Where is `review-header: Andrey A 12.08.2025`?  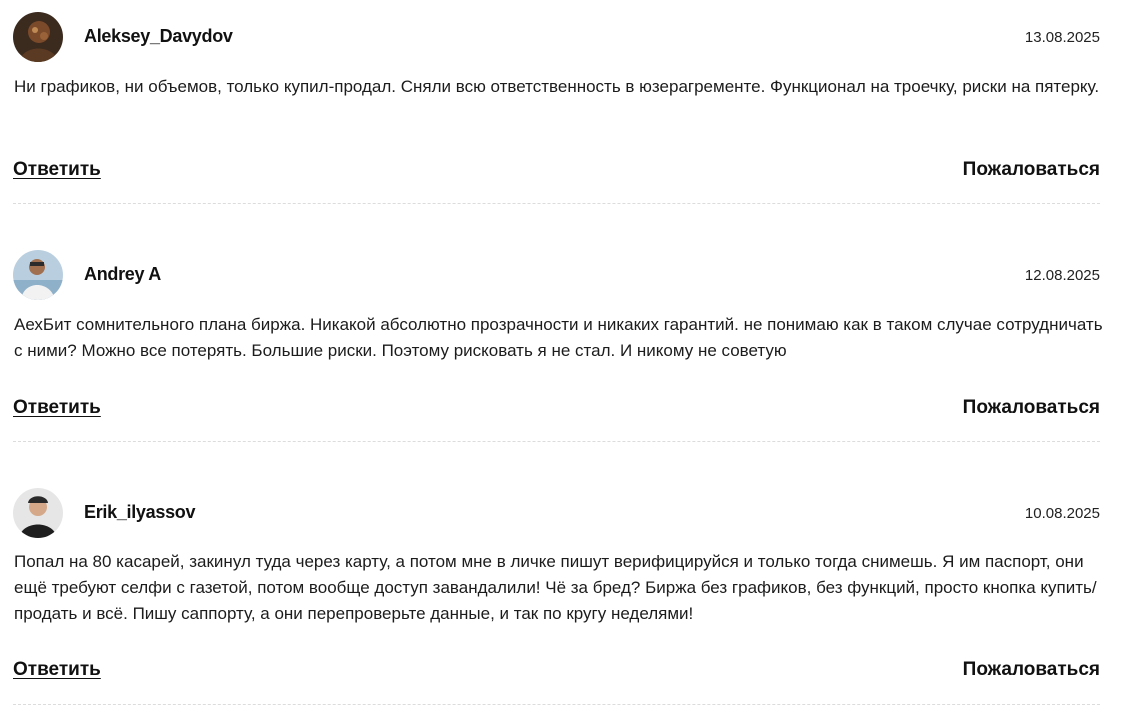 review-header: Andrey A 12.08.2025 is located at coordinates (556, 275).